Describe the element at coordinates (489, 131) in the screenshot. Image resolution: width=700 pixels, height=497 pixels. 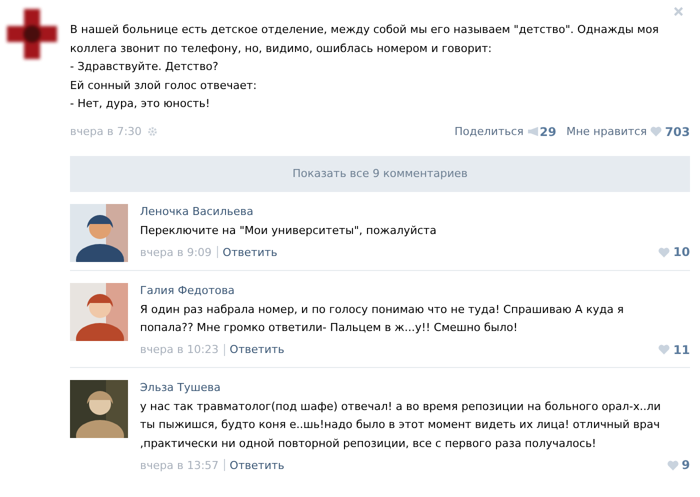
I see `share-link: Поделиться` at that location.